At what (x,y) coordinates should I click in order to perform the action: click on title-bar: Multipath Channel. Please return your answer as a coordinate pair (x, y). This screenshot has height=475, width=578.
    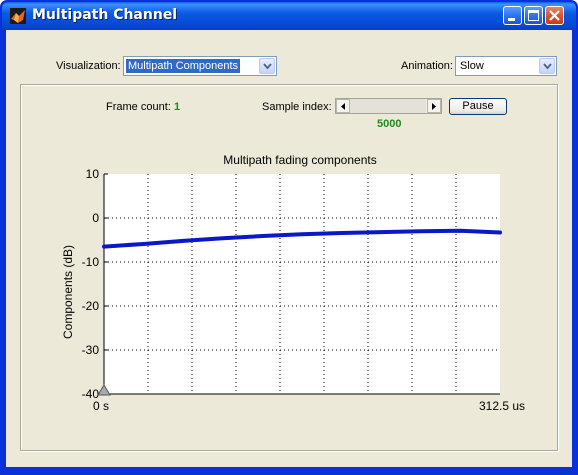
    Looking at the image, I should click on (289, 16).